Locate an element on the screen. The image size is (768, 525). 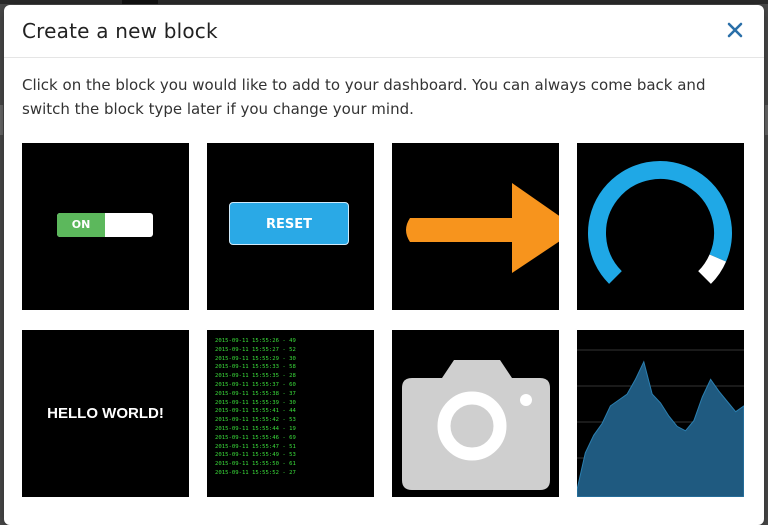
modal-header: Create a new block is located at coordinates (384, 31).